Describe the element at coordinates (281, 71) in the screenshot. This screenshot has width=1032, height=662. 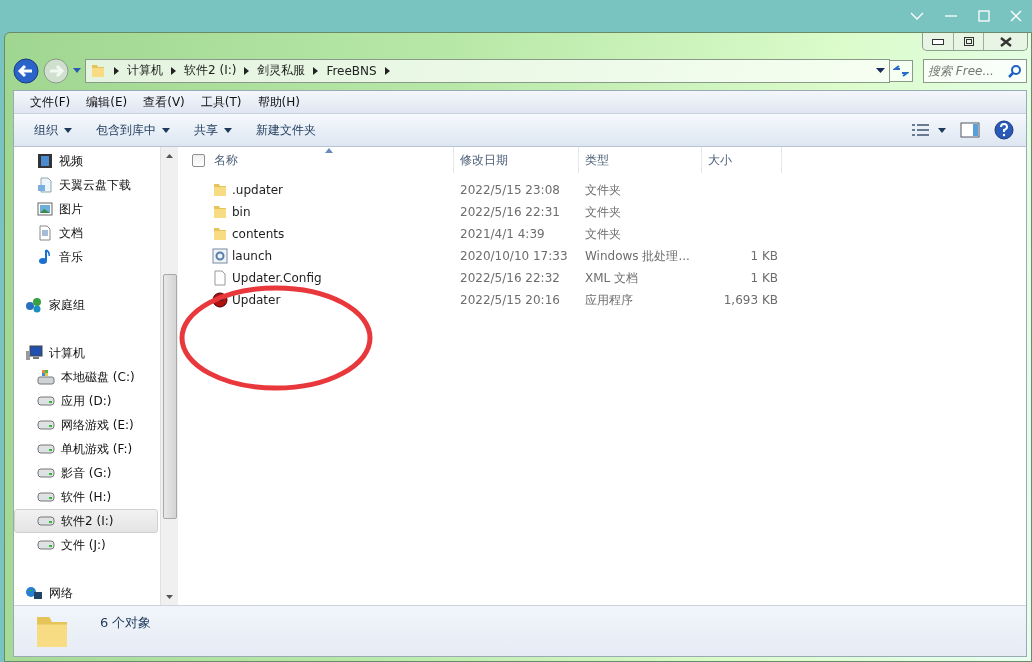
I see `breadcrumb-item: 剑灵私服` at that location.